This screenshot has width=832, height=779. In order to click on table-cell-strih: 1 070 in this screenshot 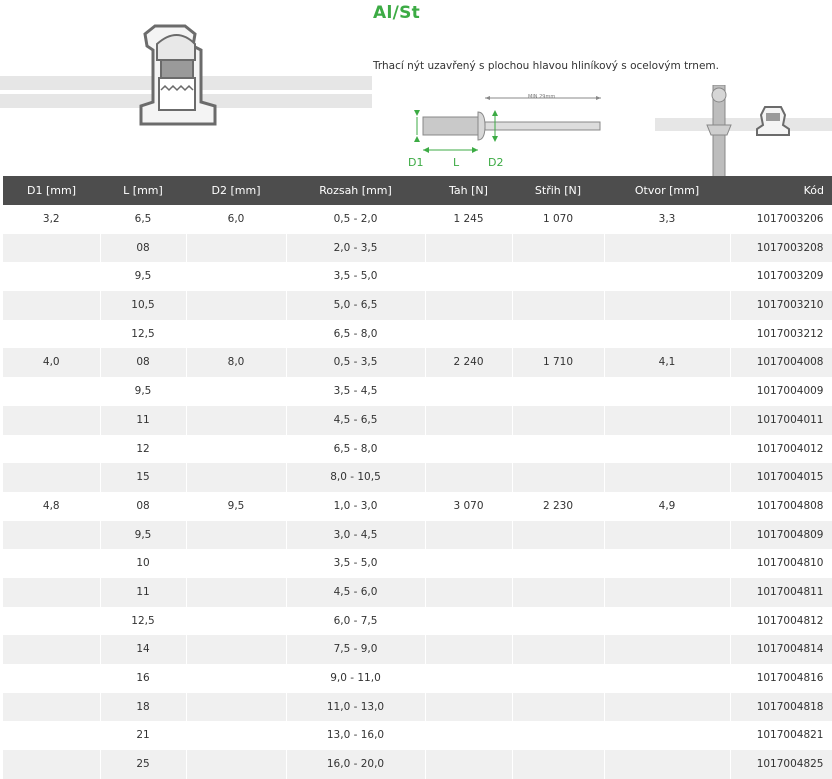, I will do `click(558, 219)`.